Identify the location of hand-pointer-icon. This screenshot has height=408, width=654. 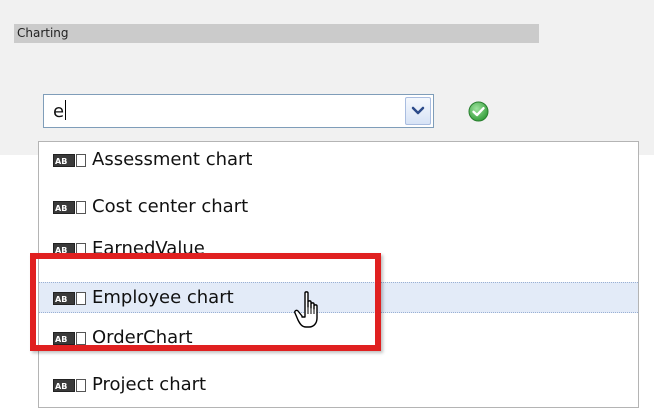
(306, 309).